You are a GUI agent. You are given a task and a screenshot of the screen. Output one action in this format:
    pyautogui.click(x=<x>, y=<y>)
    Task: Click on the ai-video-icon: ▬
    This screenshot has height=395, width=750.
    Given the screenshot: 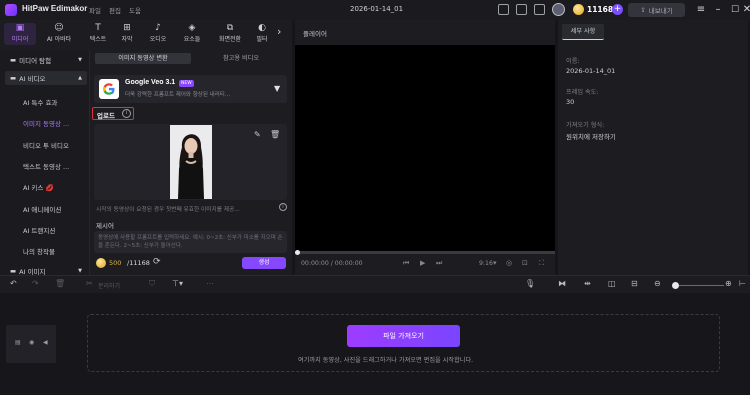 What is the action you would take?
    pyautogui.click(x=13, y=78)
    